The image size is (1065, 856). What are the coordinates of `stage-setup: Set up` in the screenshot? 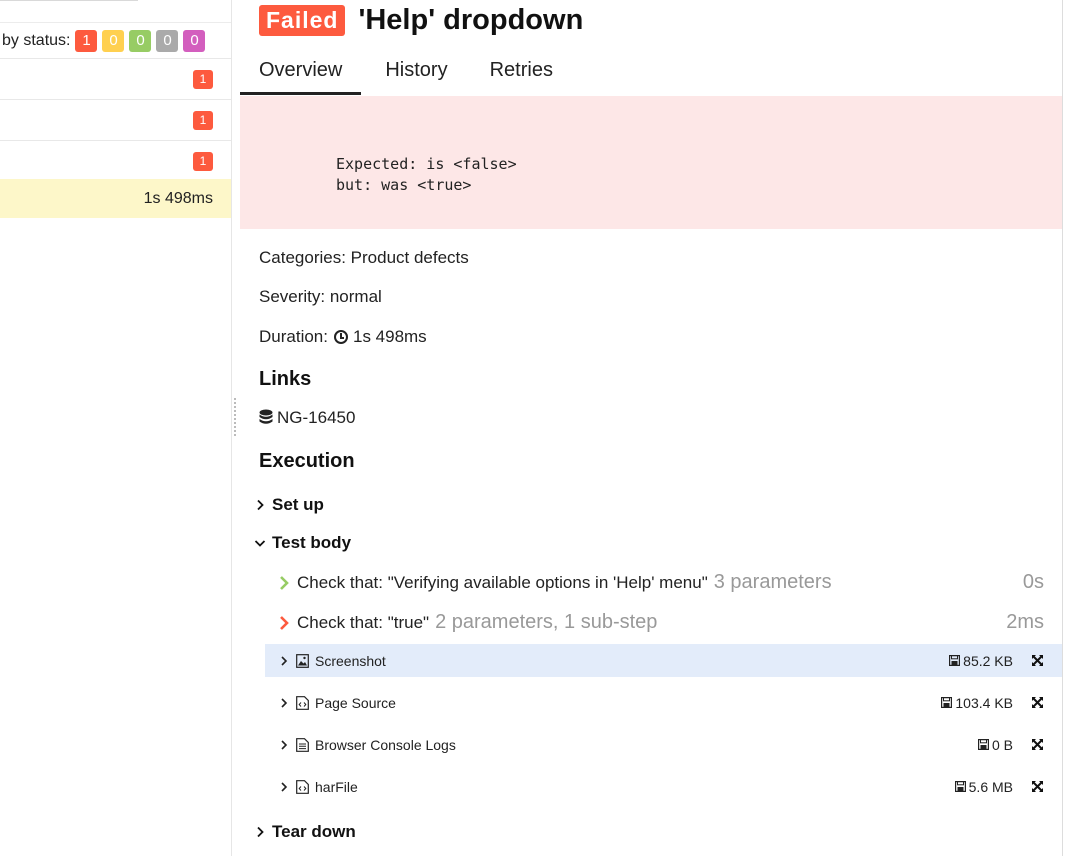 It's located at (289, 505).